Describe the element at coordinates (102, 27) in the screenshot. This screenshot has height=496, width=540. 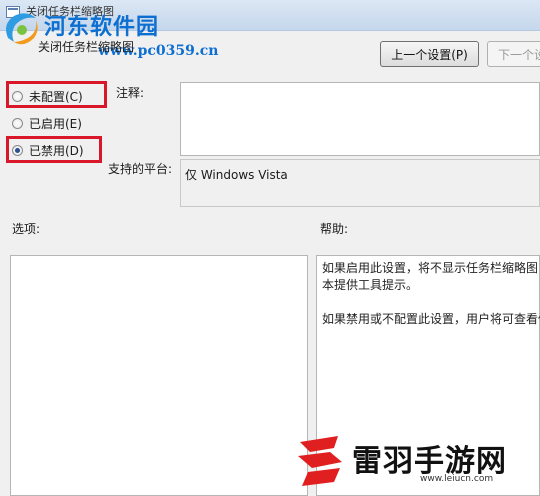
I see `watermark-title: 河东软件园` at that location.